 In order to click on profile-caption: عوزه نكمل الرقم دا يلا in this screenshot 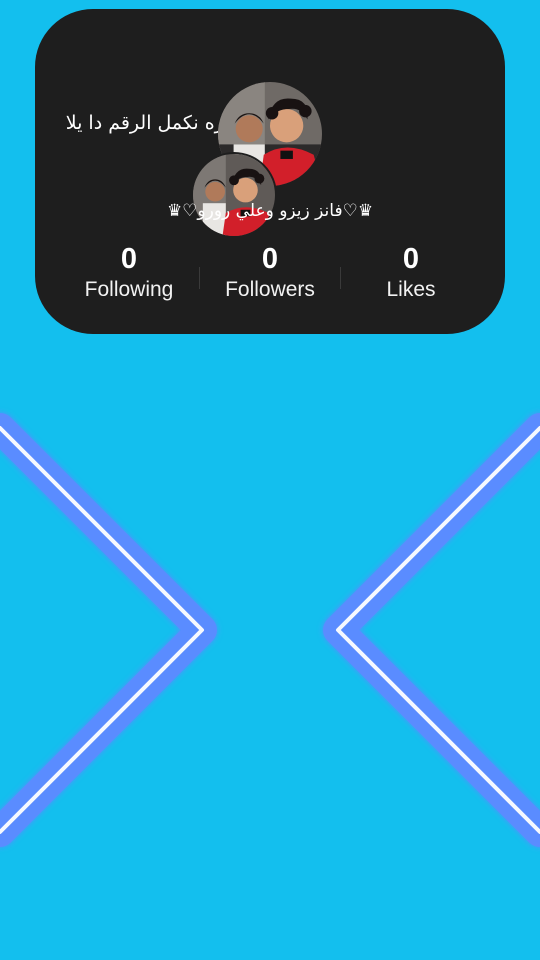, I will do `click(155, 123)`.